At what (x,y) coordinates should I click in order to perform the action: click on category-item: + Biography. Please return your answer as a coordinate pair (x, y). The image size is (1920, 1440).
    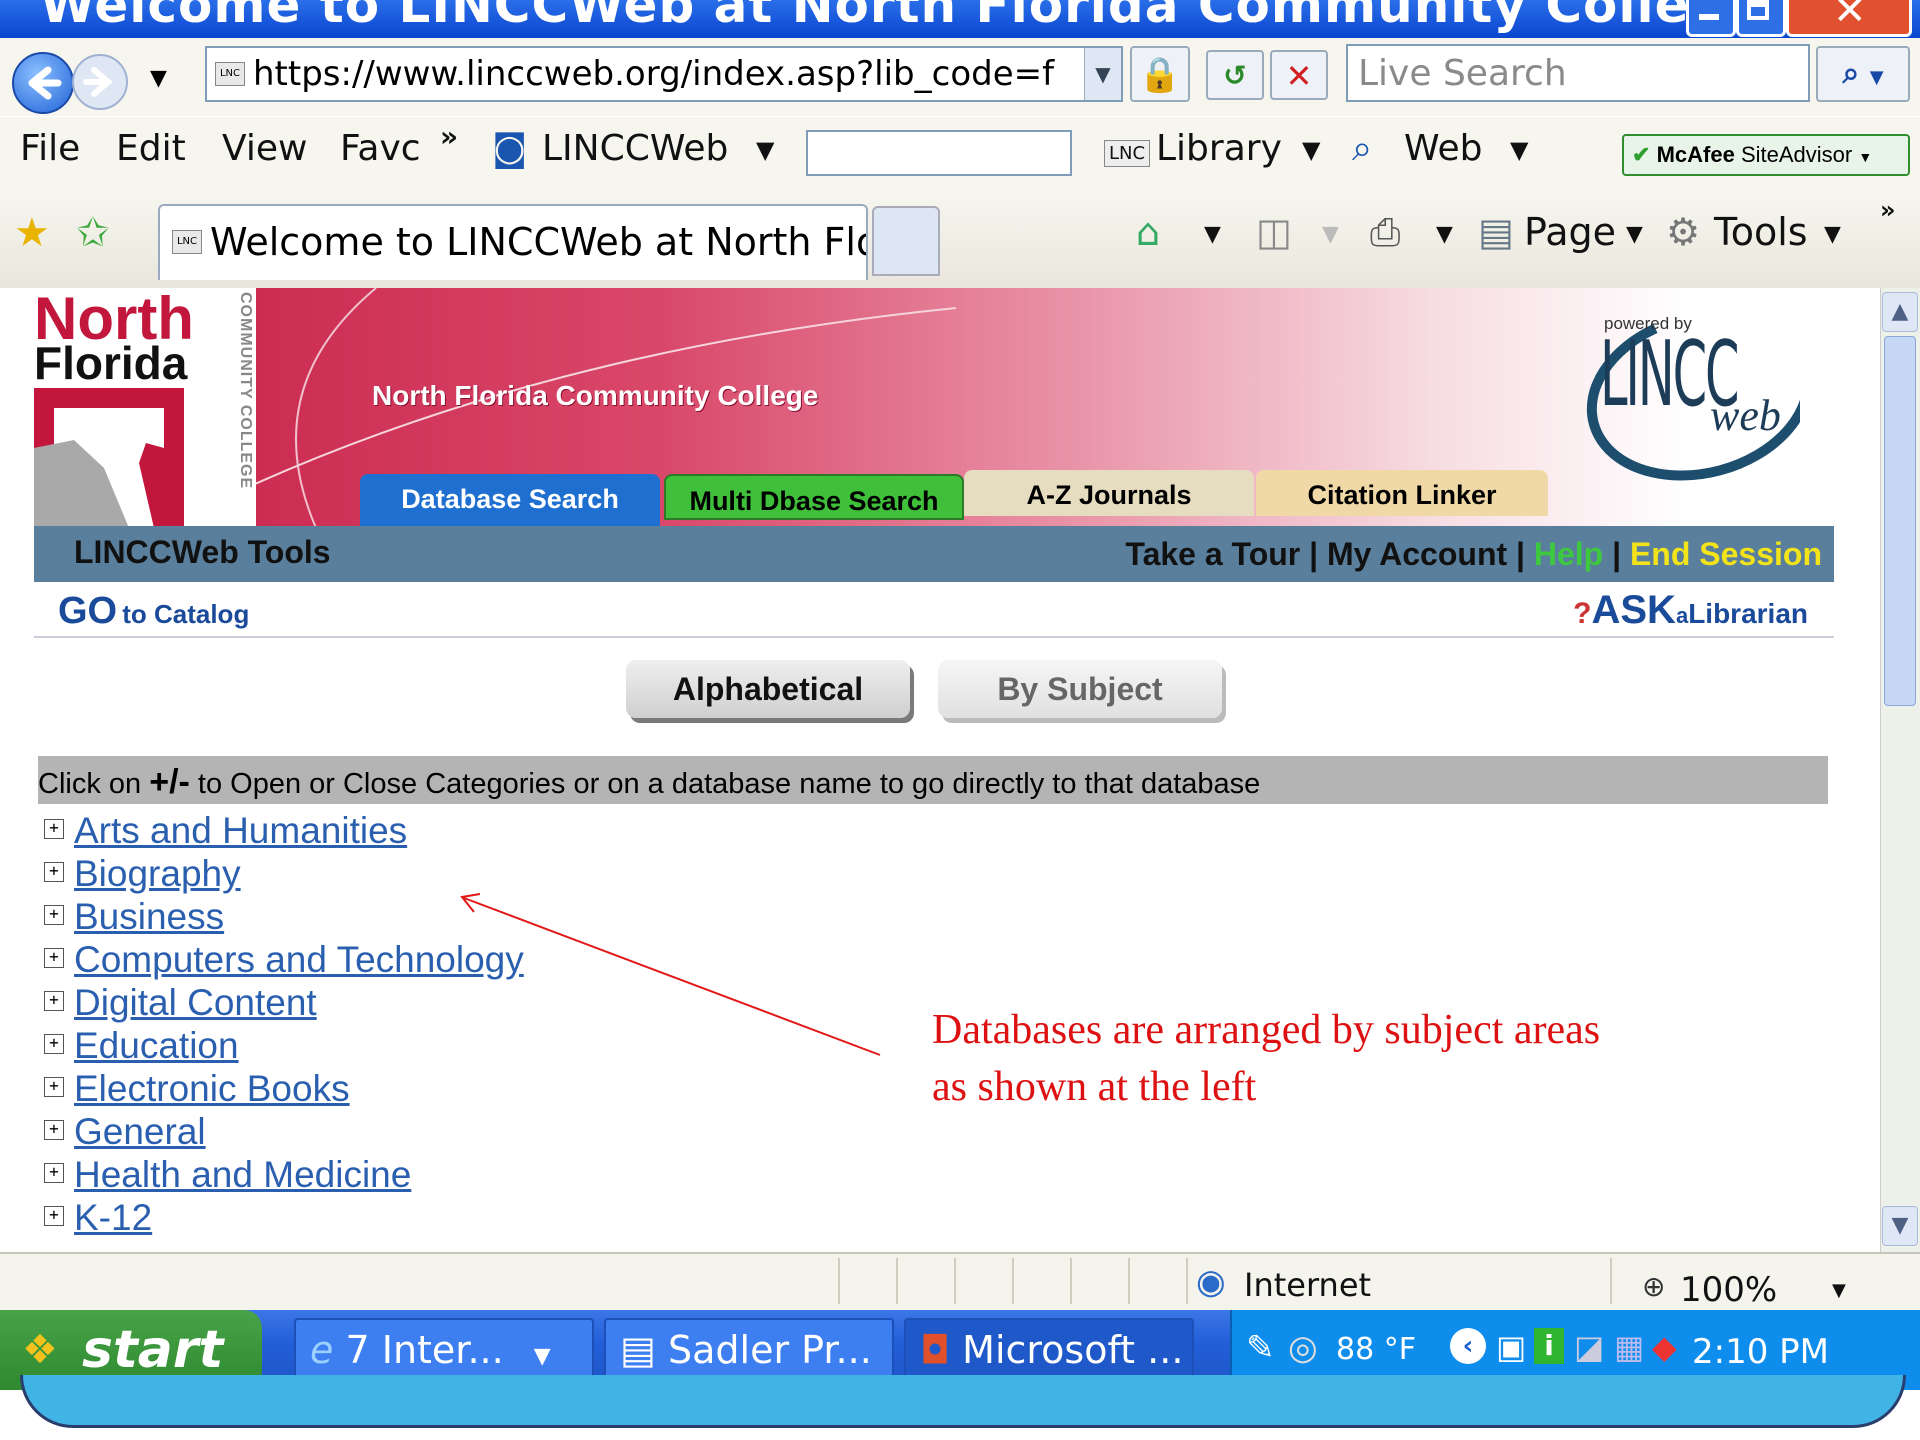
    Looking at the image, I should click on (142, 873).